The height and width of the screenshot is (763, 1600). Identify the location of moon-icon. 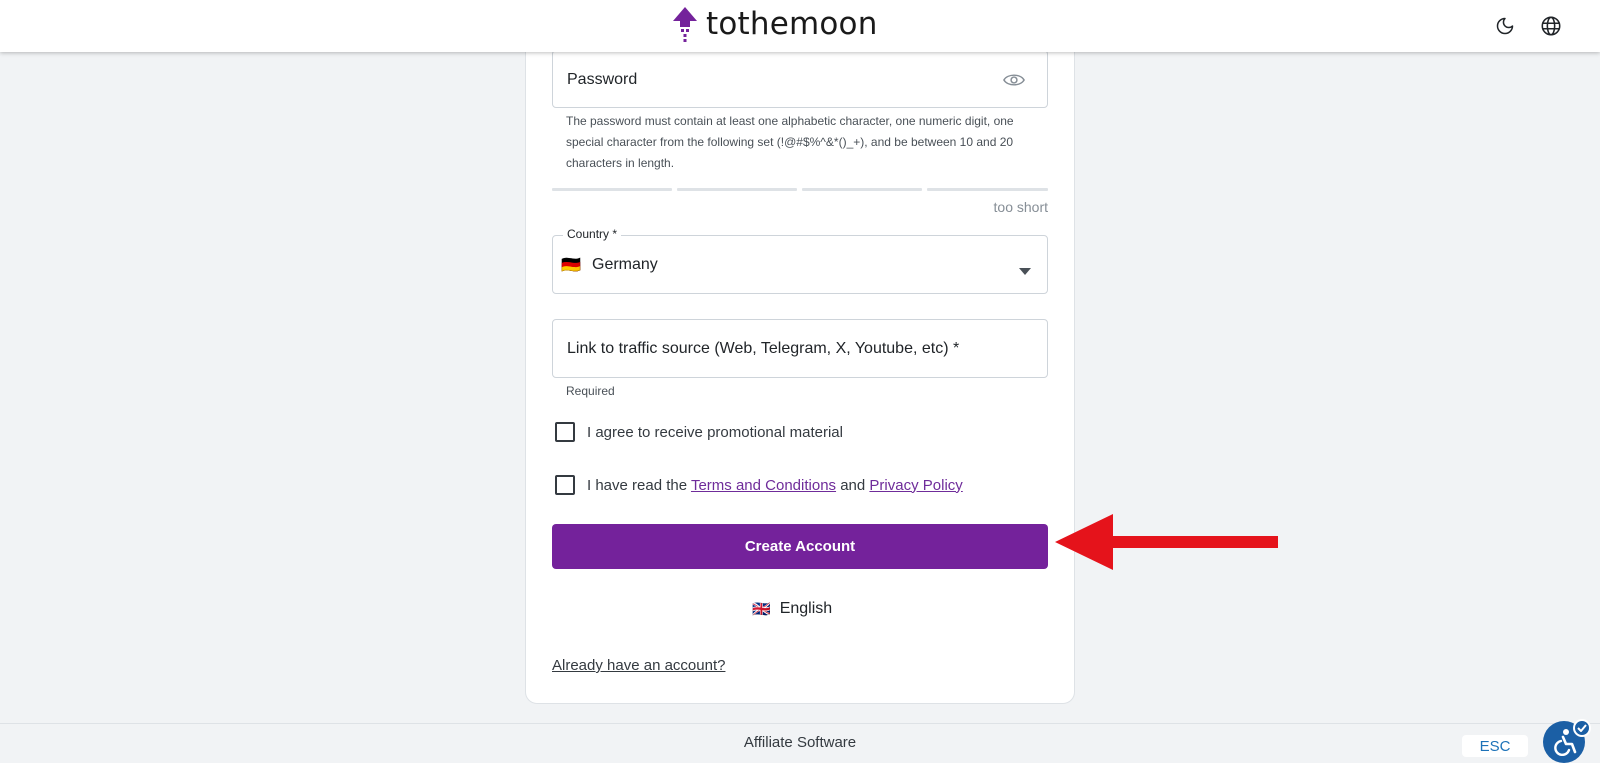
(1505, 26).